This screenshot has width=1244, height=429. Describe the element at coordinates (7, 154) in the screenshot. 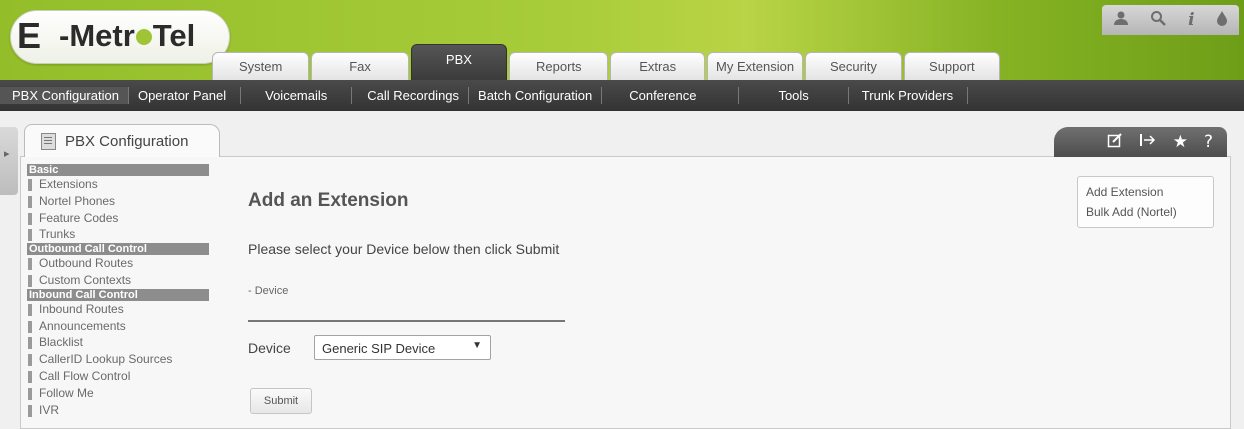

I see `expand-arrow-icon: ▸` at that location.